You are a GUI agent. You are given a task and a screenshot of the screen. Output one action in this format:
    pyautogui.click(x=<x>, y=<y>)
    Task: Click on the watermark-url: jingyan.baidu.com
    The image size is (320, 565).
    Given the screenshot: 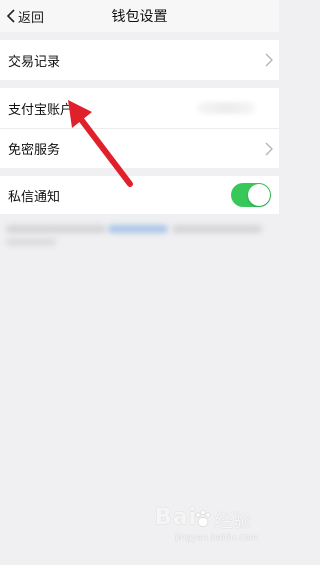 What is the action you would take?
    pyautogui.click(x=217, y=538)
    